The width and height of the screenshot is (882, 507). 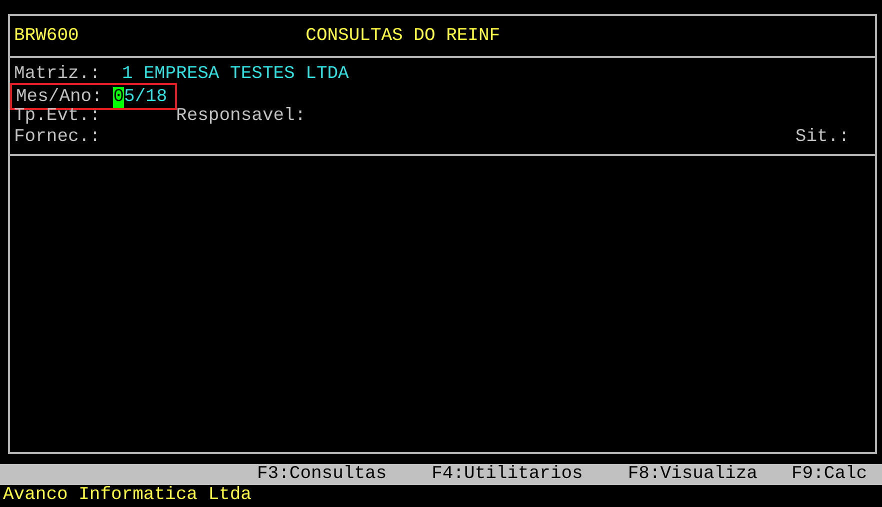 What do you see at coordinates (127, 495) in the screenshot?
I see `status-text: Avanco Informatica Ltda` at bounding box center [127, 495].